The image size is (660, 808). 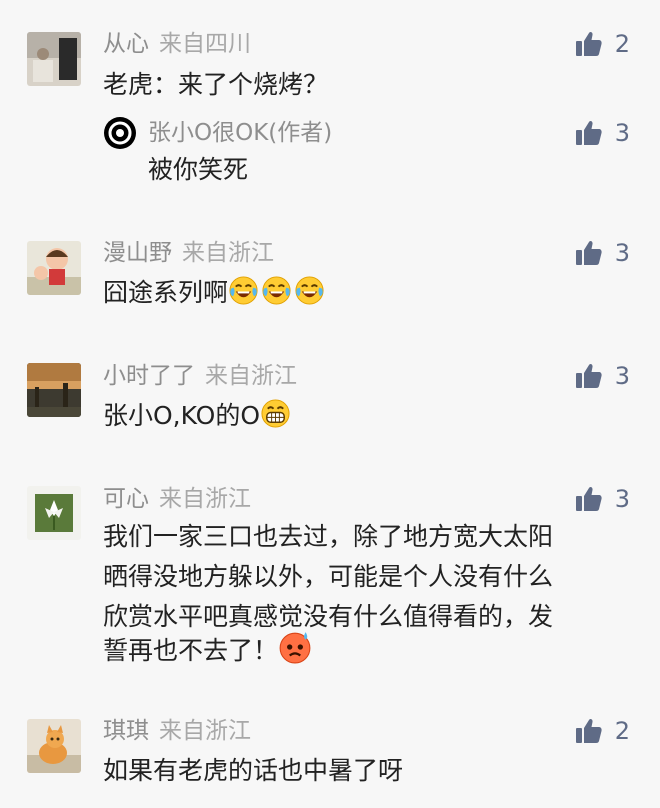 What do you see at coordinates (253, 770) in the screenshot?
I see `comment-text: 如果有老虎的话也中暑了呀` at bounding box center [253, 770].